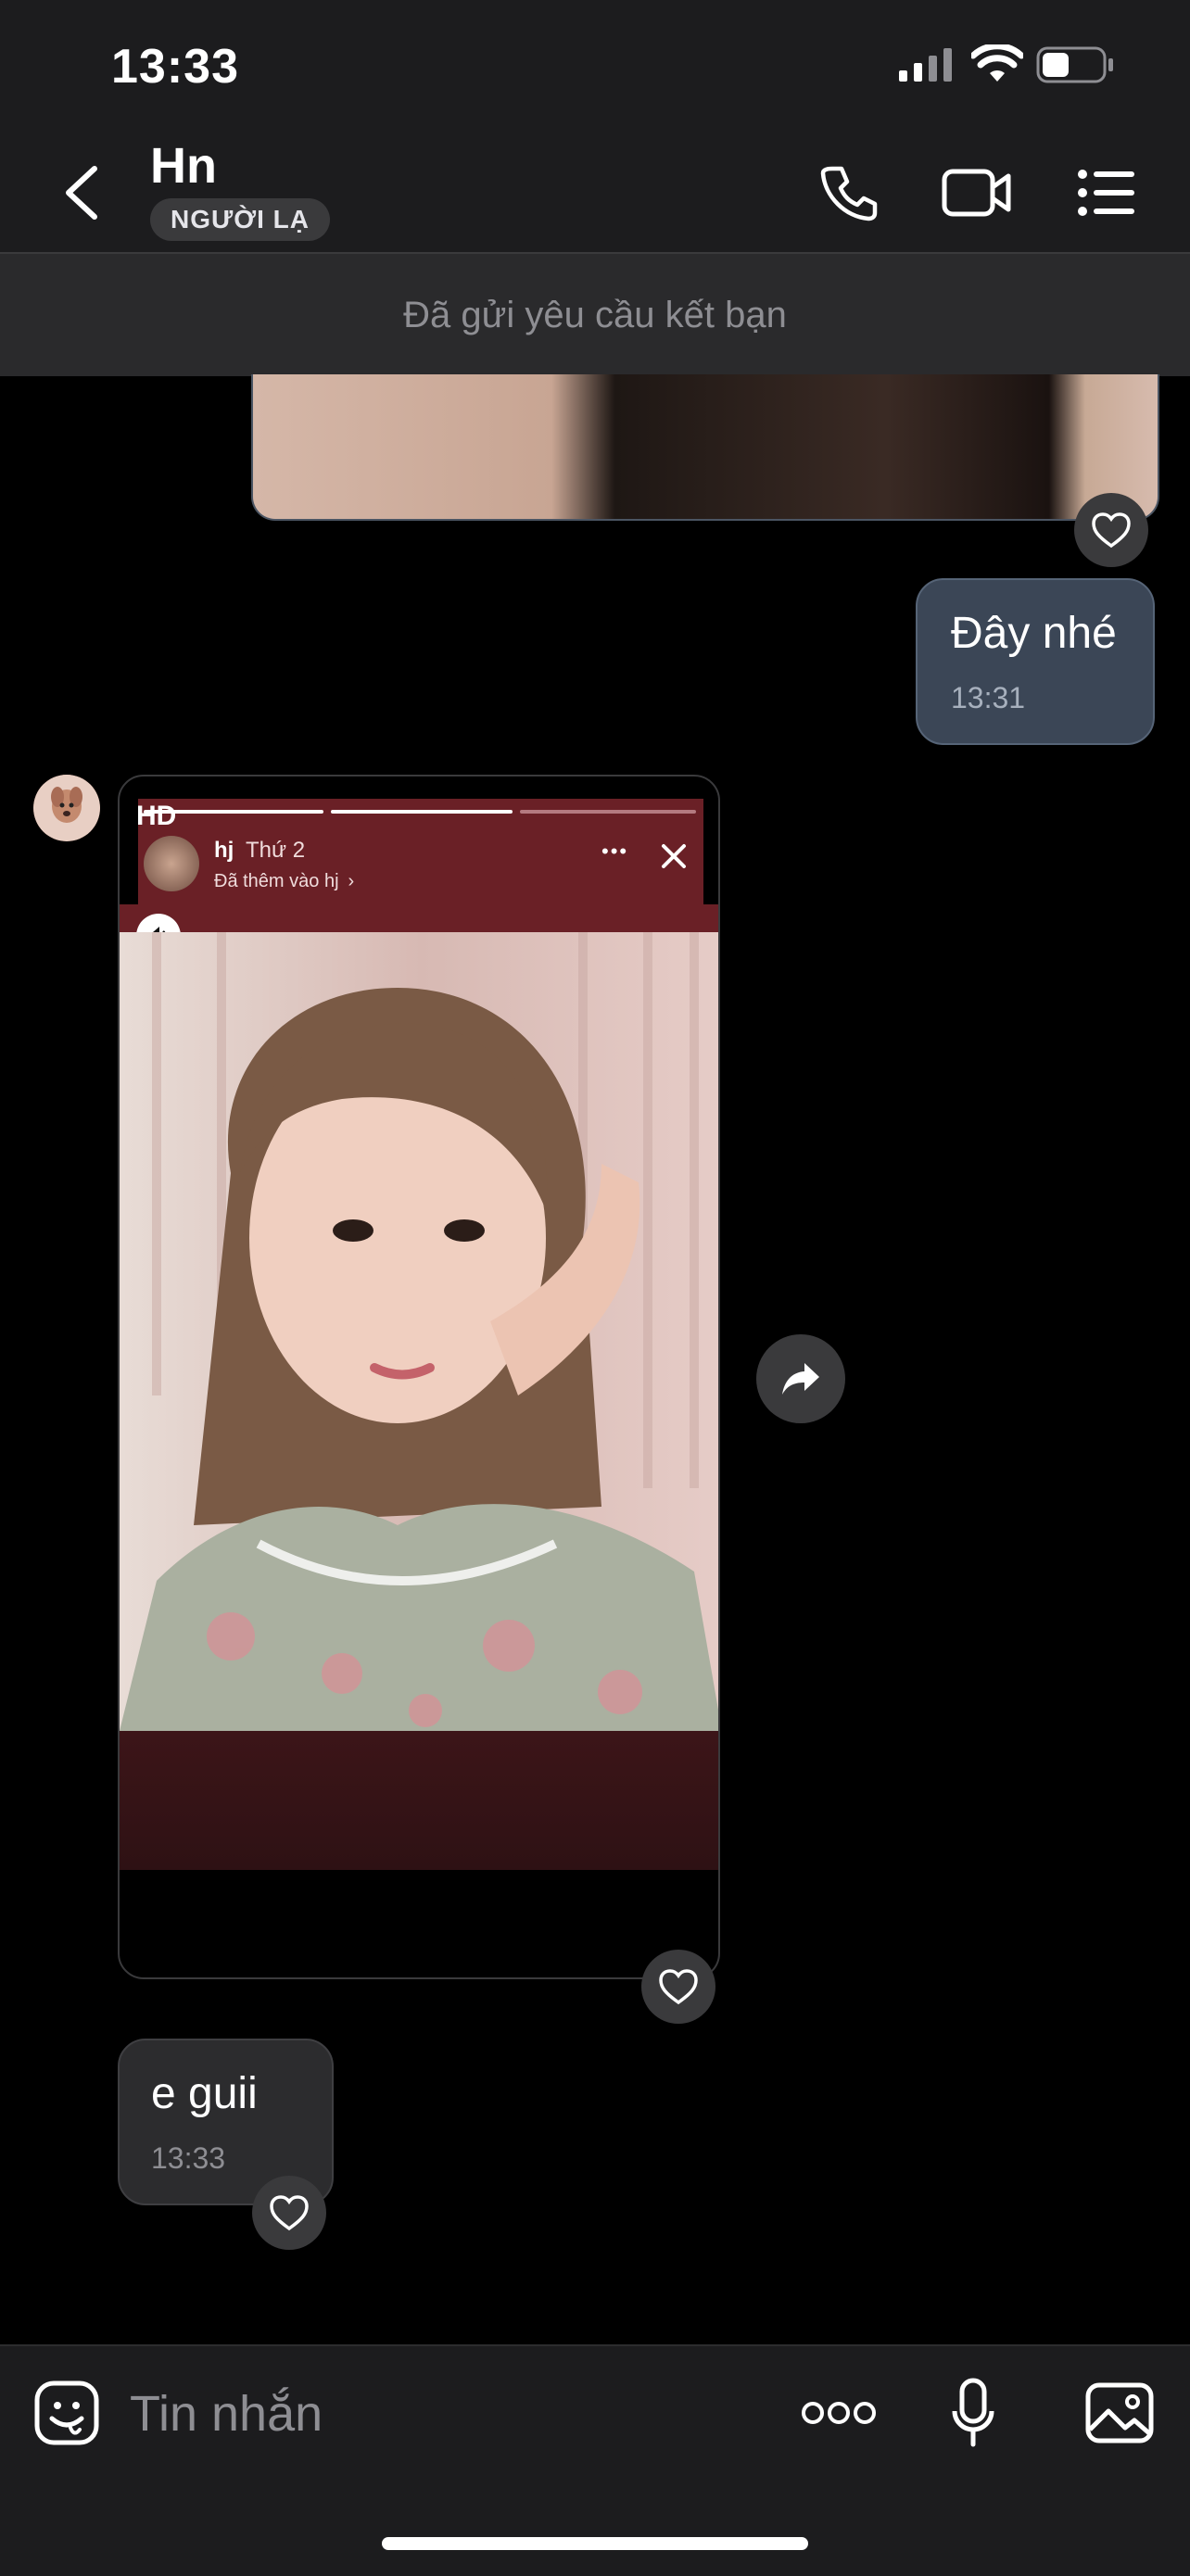 This screenshot has width=1190, height=2576. Describe the element at coordinates (66, 2413) in the screenshot. I see `sticker-icon` at that location.